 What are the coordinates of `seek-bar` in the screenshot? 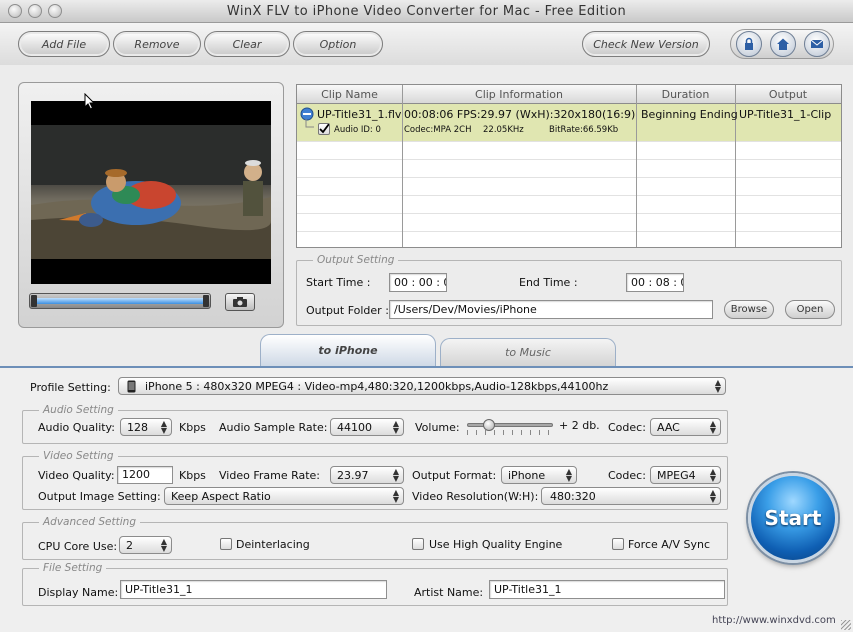 It's located at (120, 301).